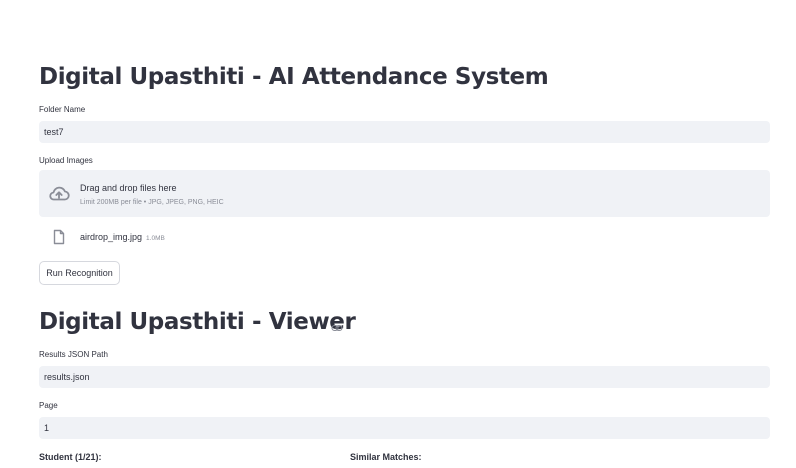 This screenshot has height=468, width=796. I want to click on dropzone-title: Drag and drop files here, so click(128, 188).